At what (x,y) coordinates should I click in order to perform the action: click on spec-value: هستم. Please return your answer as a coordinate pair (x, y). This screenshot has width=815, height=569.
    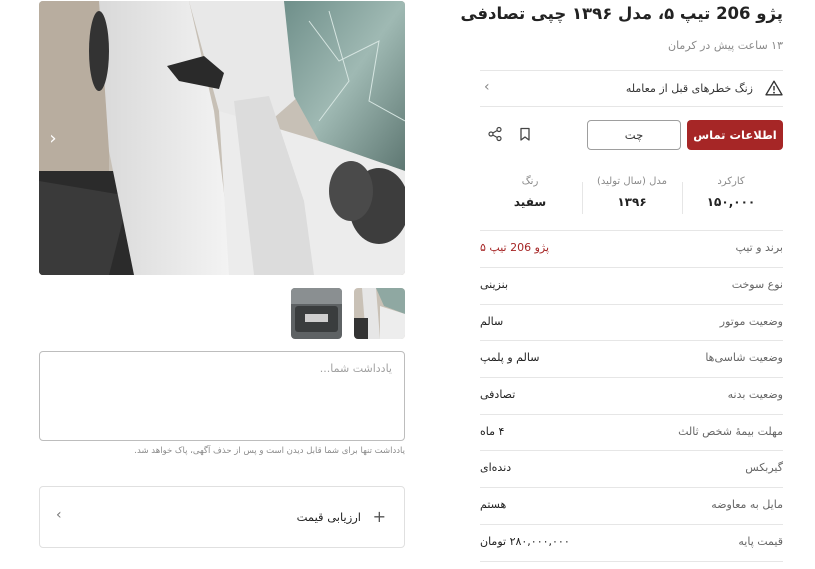
    Looking at the image, I should click on (493, 504).